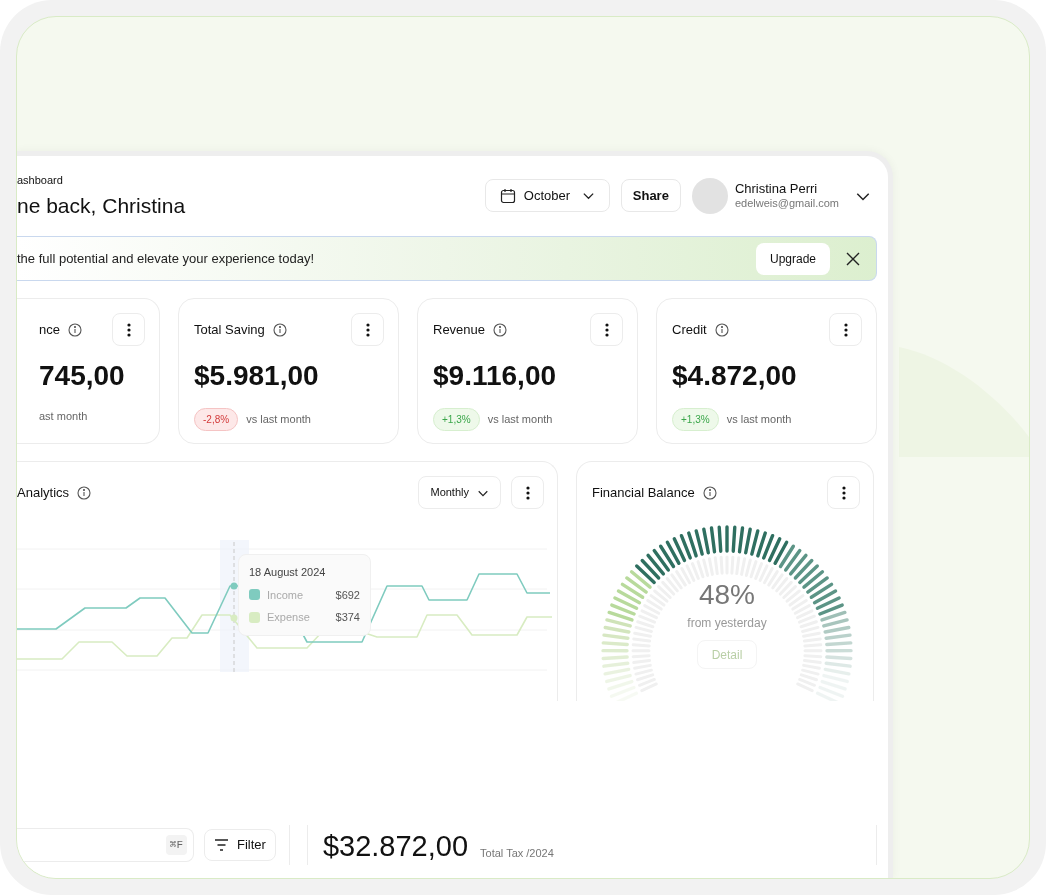 The height and width of the screenshot is (895, 1046). I want to click on legend-value: $374, so click(347, 617).